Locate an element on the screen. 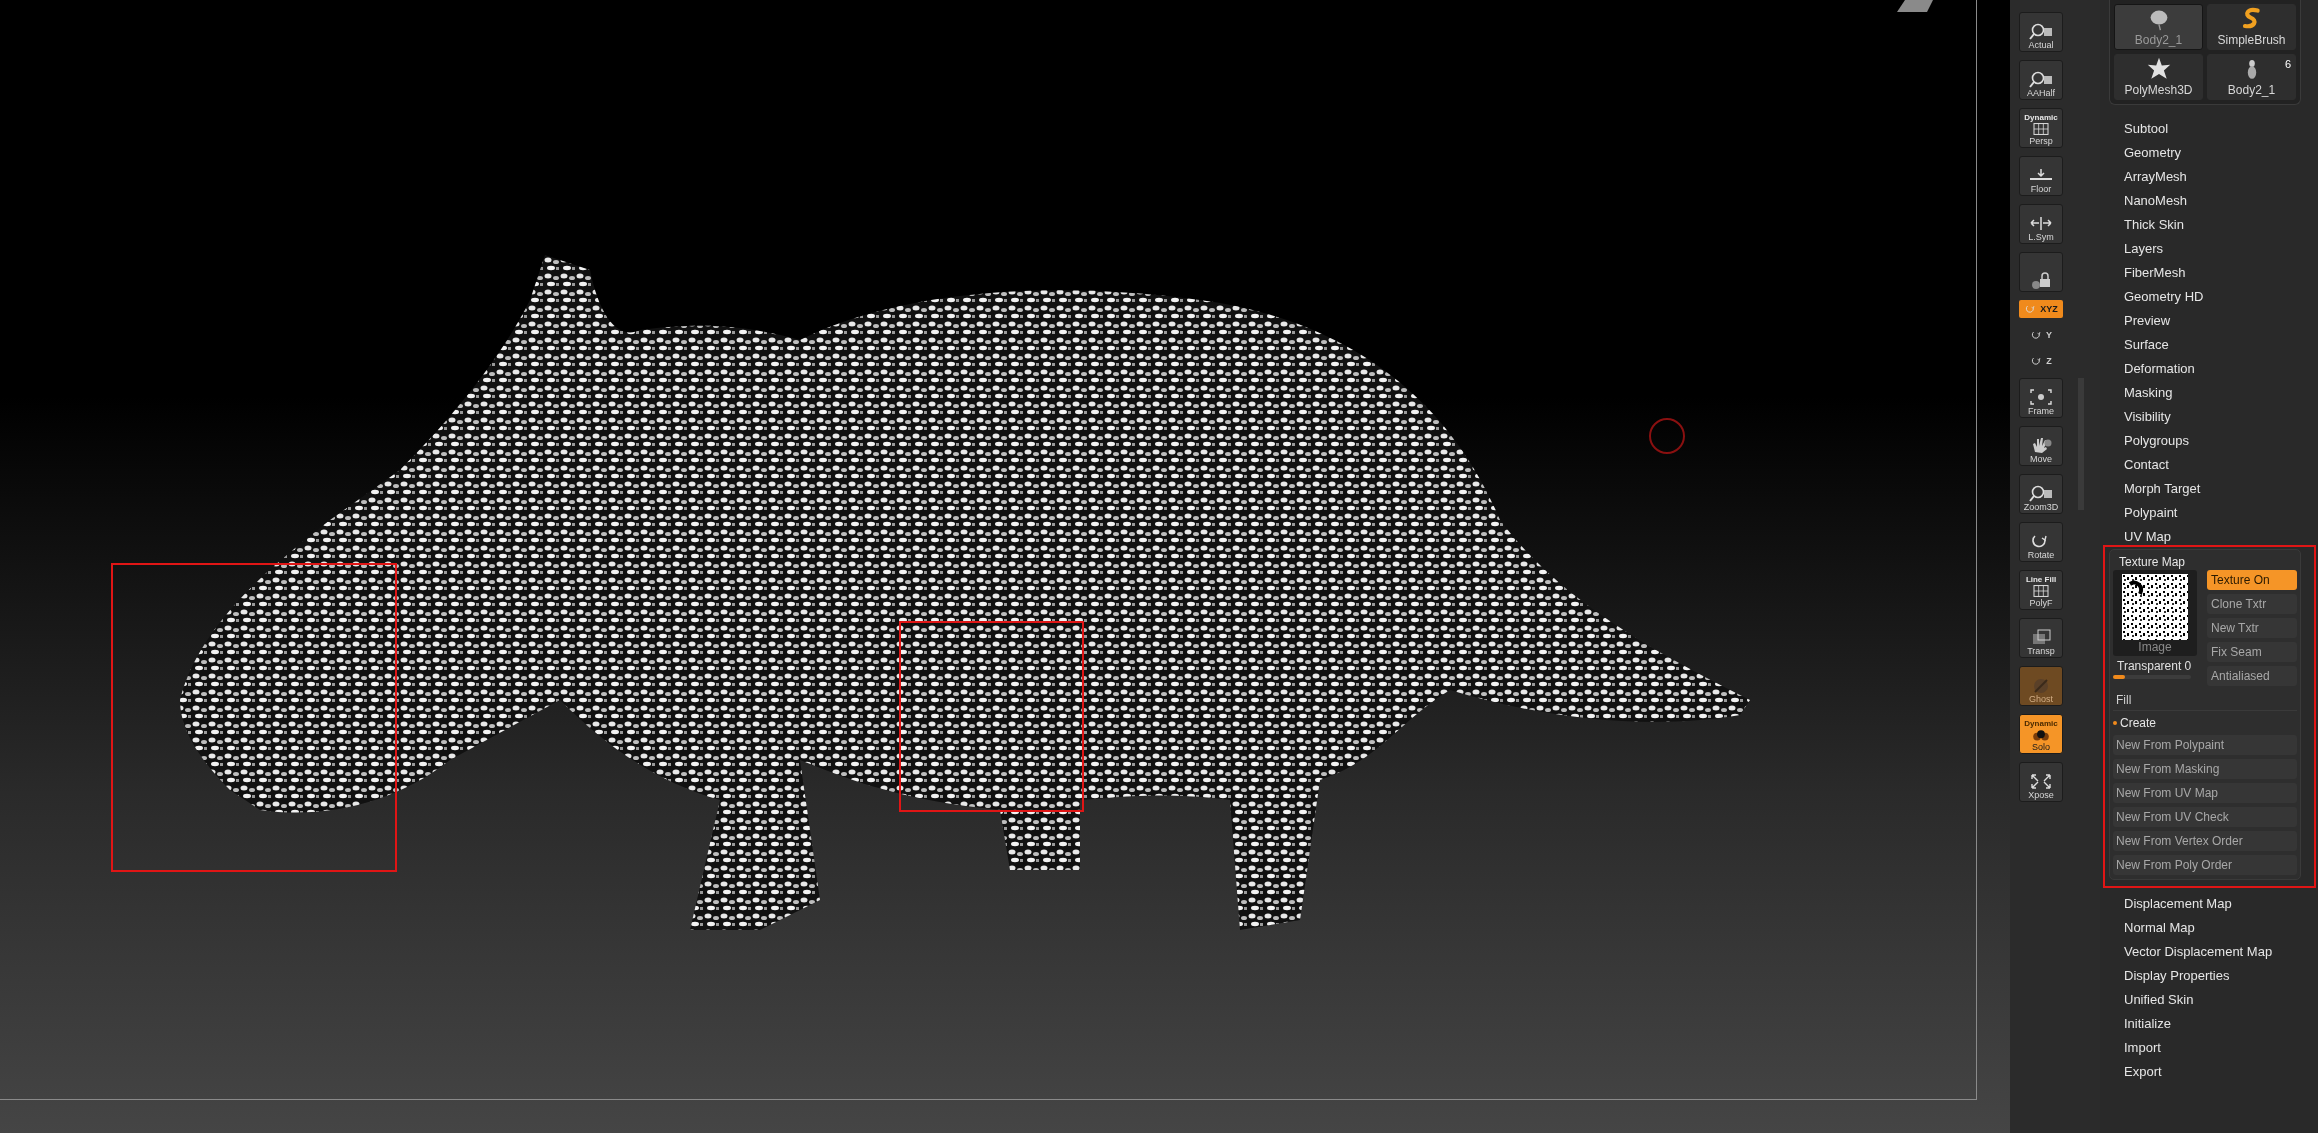 The image size is (2318, 1133). create-button: New From Poly Order is located at coordinates (2205, 865).